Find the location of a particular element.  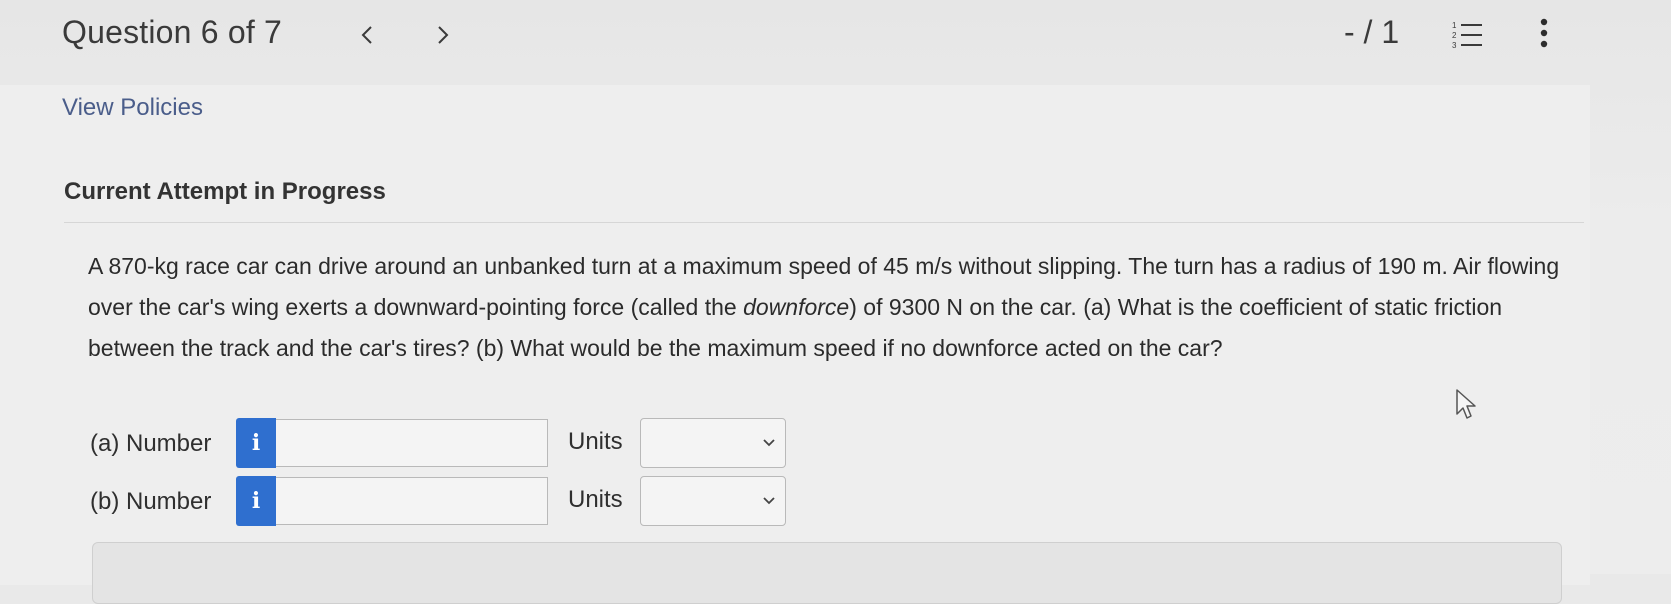

svg-text: 1 is located at coordinates (1454, 25).